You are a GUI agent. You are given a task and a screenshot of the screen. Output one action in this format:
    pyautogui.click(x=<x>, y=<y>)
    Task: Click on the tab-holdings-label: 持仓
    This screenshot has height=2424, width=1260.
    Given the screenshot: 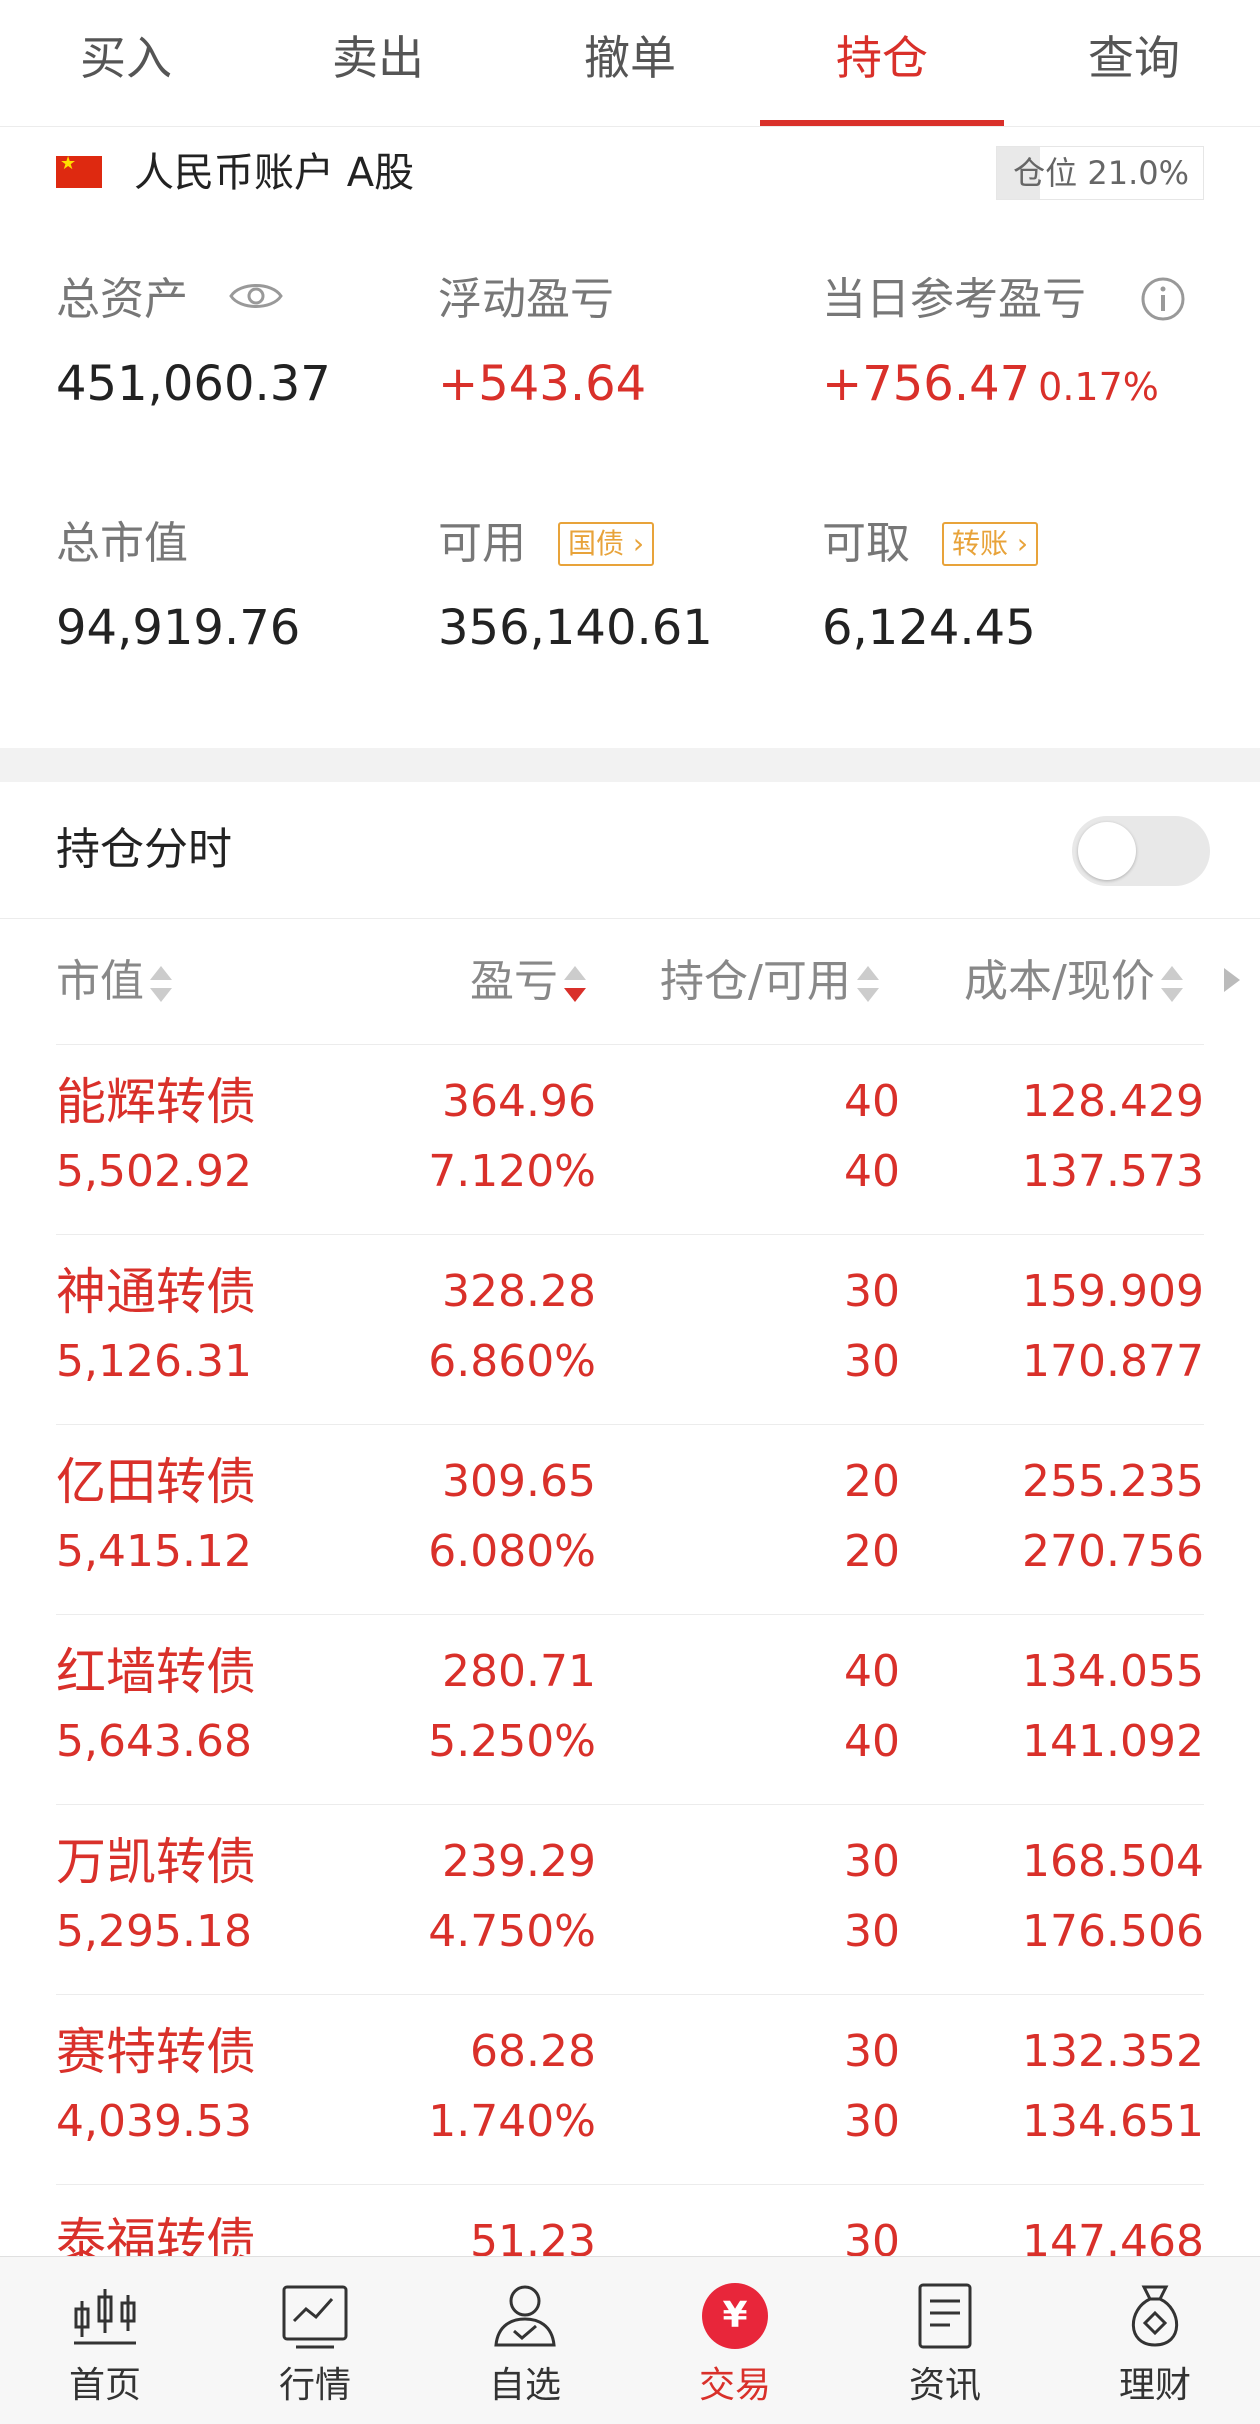 What is the action you would take?
    pyautogui.click(x=882, y=58)
    